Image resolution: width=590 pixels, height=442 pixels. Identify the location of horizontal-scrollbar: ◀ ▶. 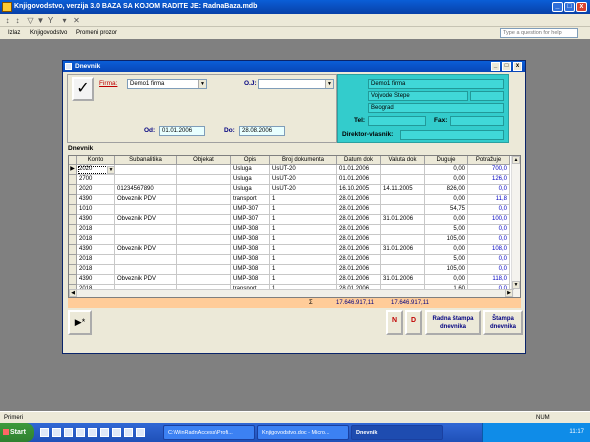
(291, 293).